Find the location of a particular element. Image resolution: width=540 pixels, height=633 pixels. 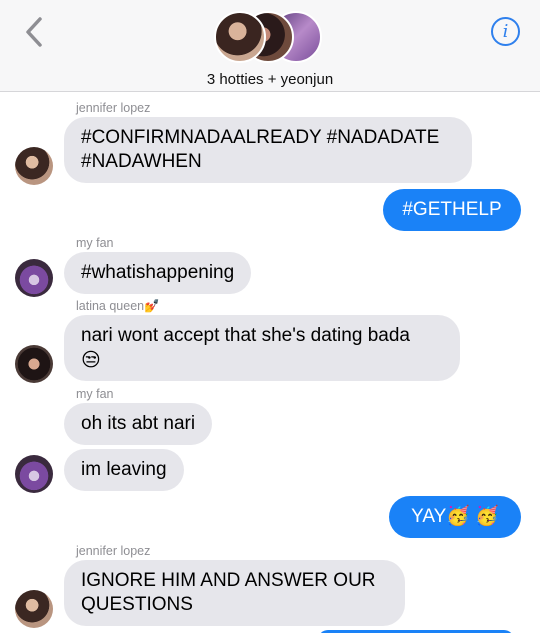

group-name: 3 hotties + yeonjun is located at coordinates (270, 79).